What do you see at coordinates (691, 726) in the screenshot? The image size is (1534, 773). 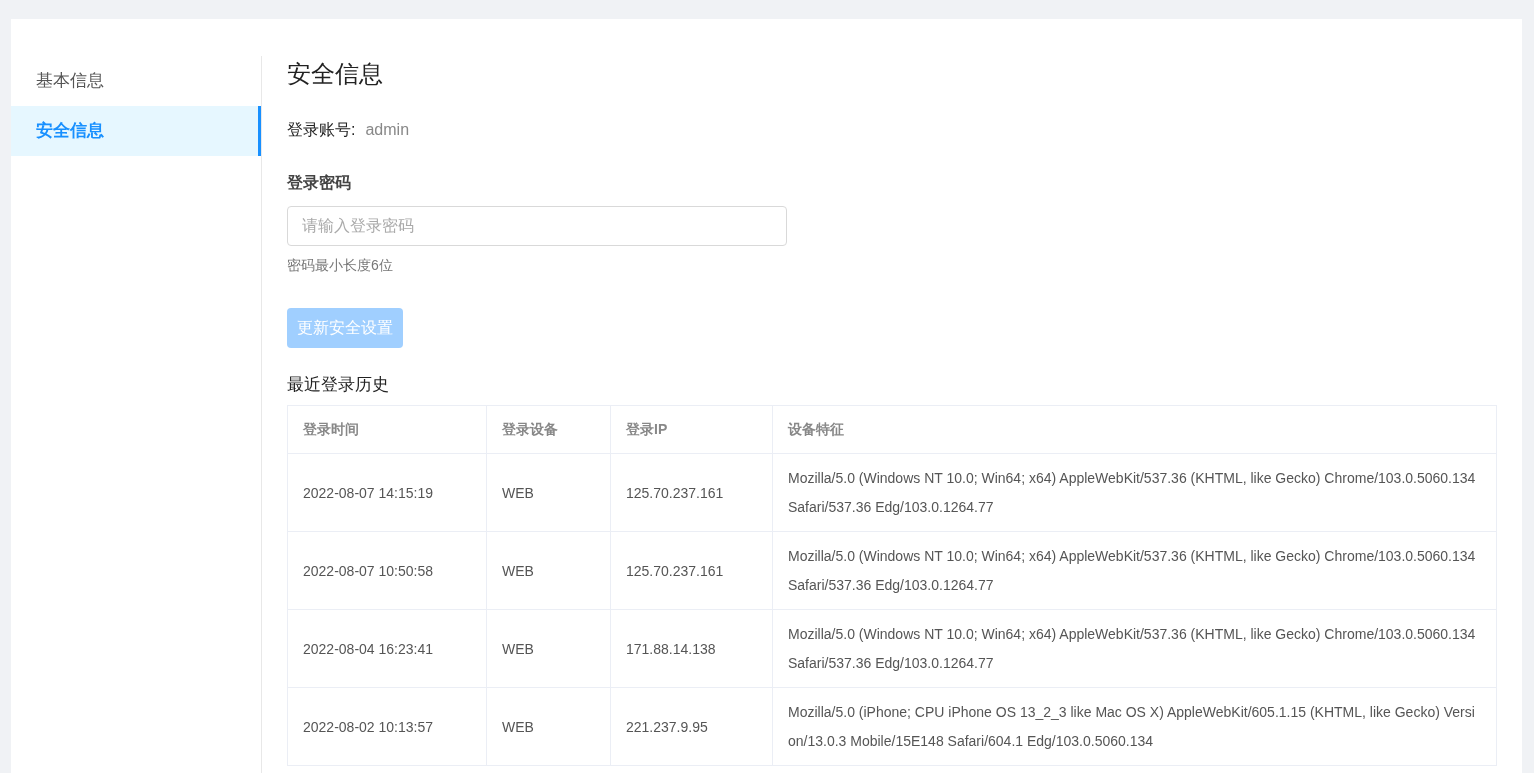 I see `table-cell: 221.237.9.95` at bounding box center [691, 726].